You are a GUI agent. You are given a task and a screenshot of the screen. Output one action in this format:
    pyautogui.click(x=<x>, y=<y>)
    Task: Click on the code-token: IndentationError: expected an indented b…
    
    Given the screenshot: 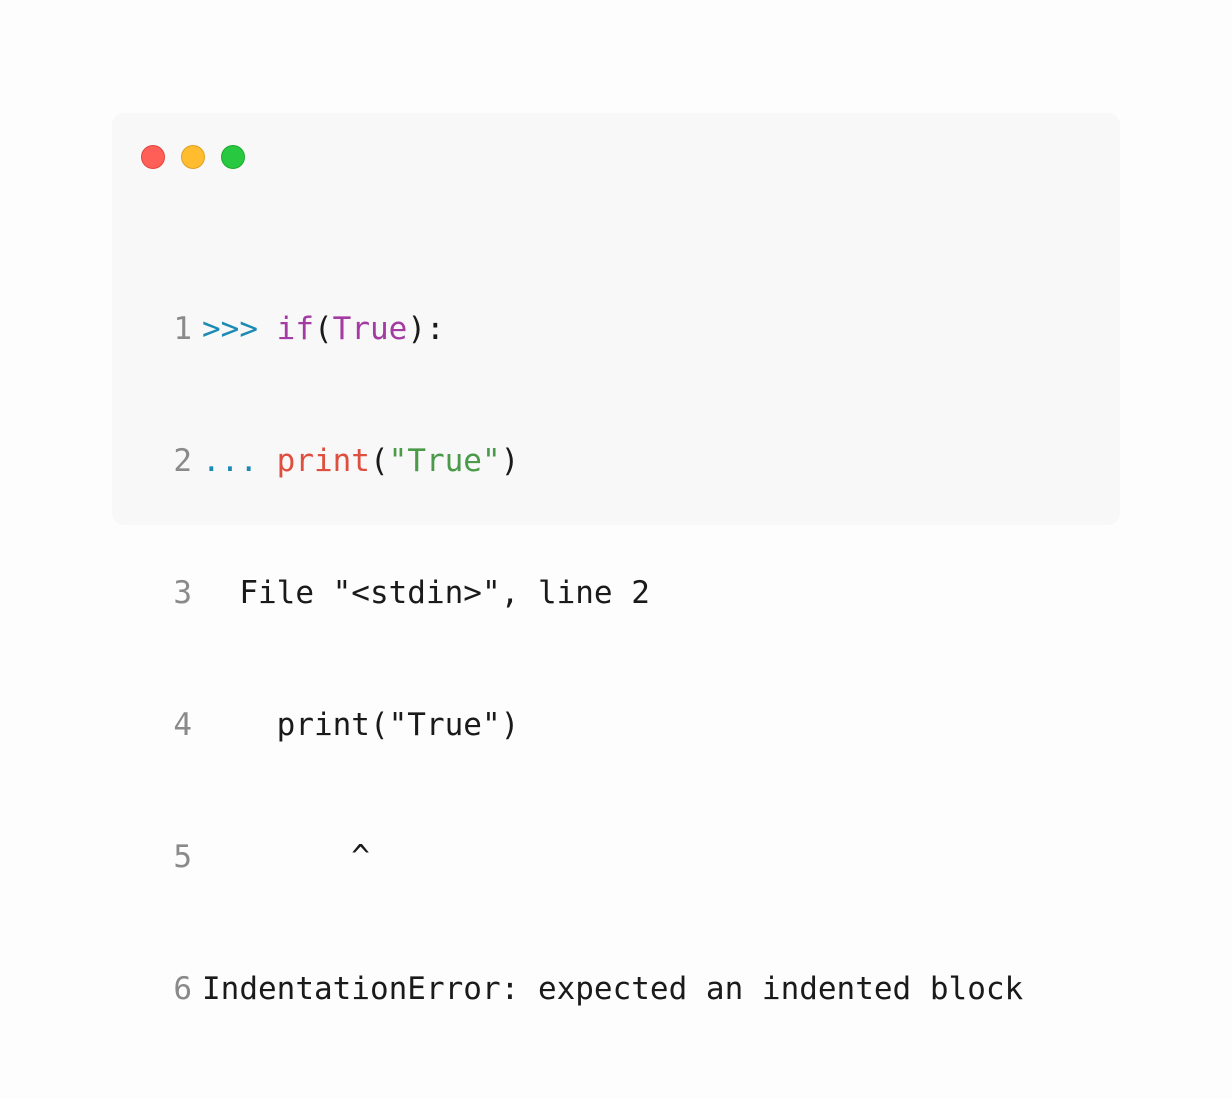 What is the action you would take?
    pyautogui.click(x=613, y=989)
    